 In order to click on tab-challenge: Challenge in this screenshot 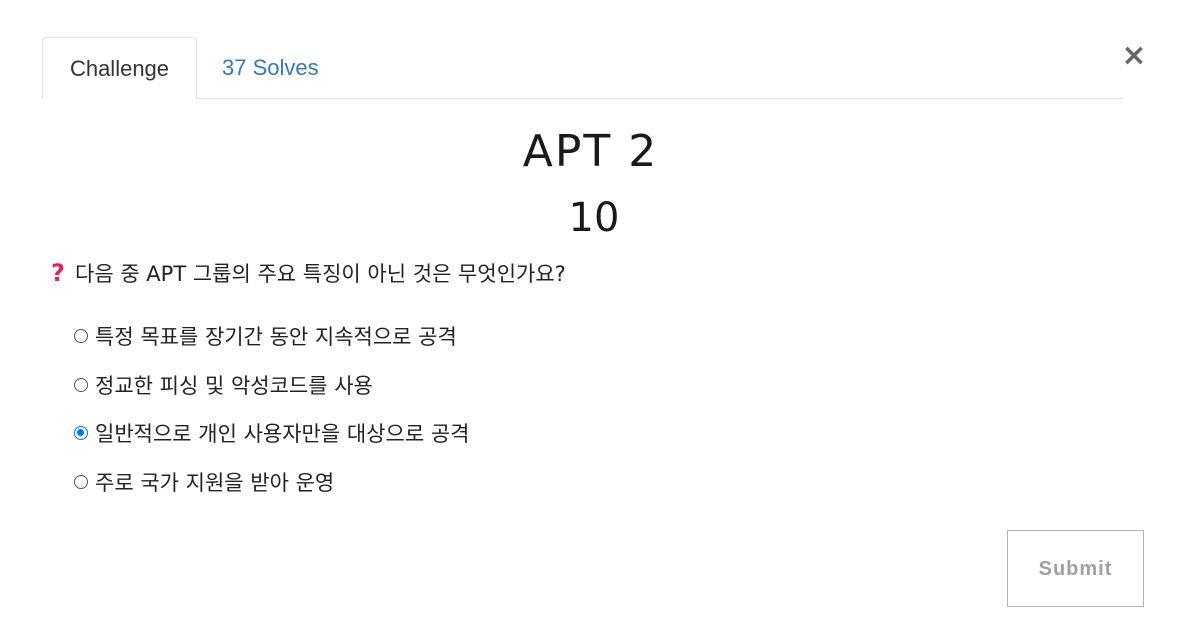, I will do `click(119, 68)`.